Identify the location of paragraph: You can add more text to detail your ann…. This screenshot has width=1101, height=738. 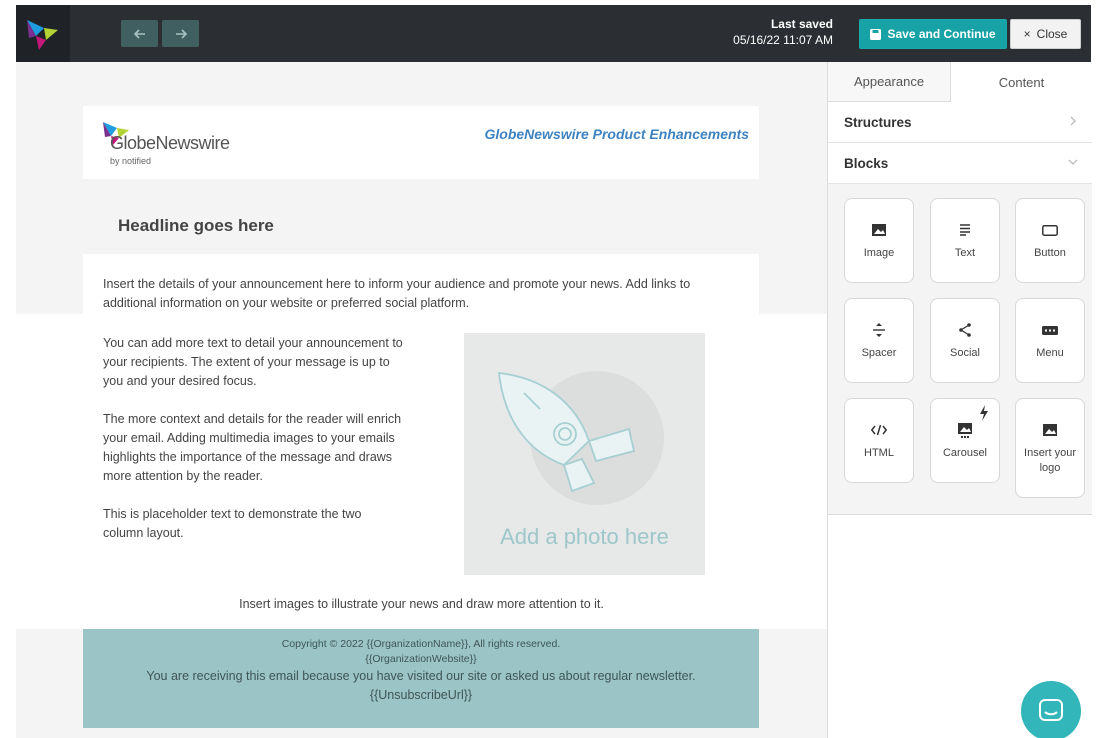
(253, 362).